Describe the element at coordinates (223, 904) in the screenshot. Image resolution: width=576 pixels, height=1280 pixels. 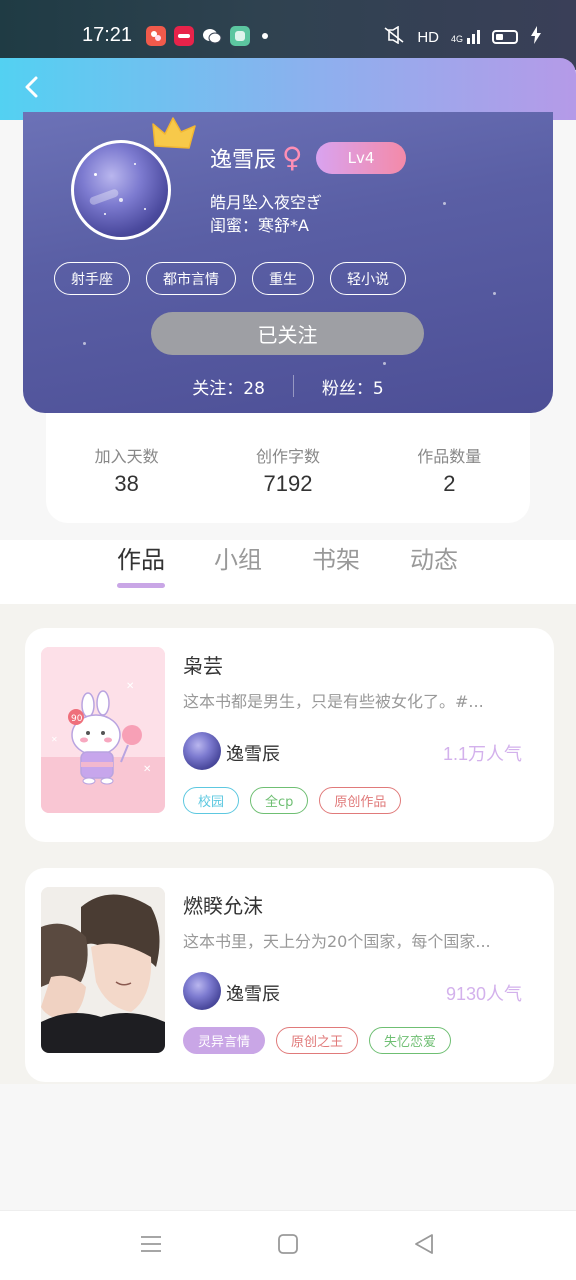
I see `book-title: 燃睽允沫` at that location.